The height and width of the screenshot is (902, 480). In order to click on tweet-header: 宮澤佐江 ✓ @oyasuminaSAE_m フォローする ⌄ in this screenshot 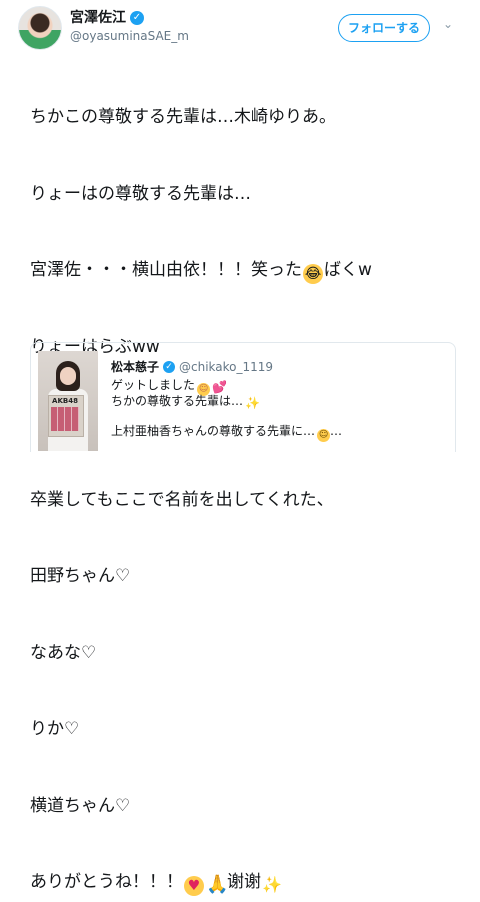, I will do `click(240, 28)`.